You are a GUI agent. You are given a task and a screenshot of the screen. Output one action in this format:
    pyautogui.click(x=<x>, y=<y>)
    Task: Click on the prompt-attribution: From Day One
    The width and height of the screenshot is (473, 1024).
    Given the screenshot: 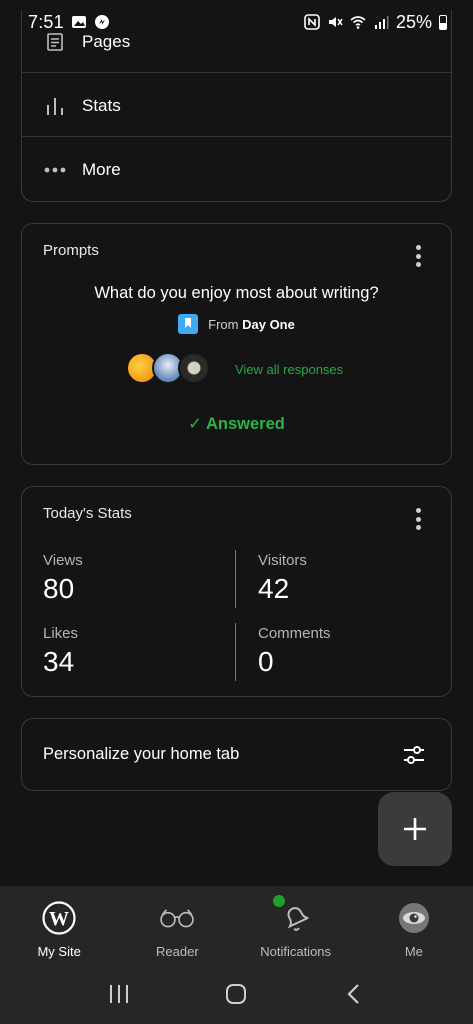 What is the action you would take?
    pyautogui.click(x=236, y=324)
    